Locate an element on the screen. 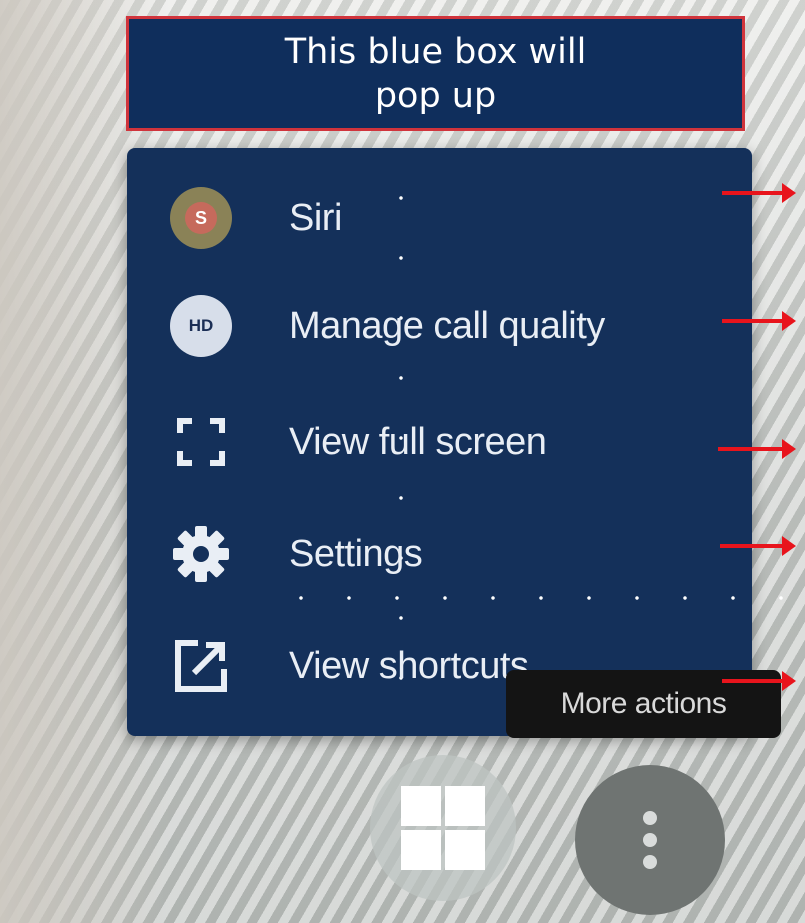 The width and height of the screenshot is (805, 923). hd-icon: HD is located at coordinates (201, 326).